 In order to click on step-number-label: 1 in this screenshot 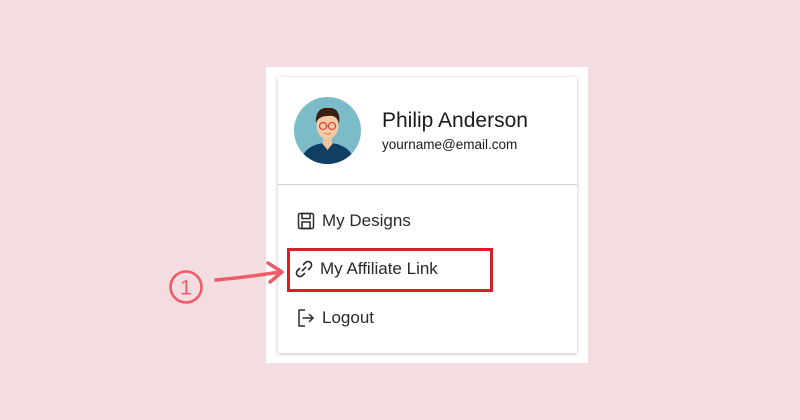, I will do `click(186, 288)`.